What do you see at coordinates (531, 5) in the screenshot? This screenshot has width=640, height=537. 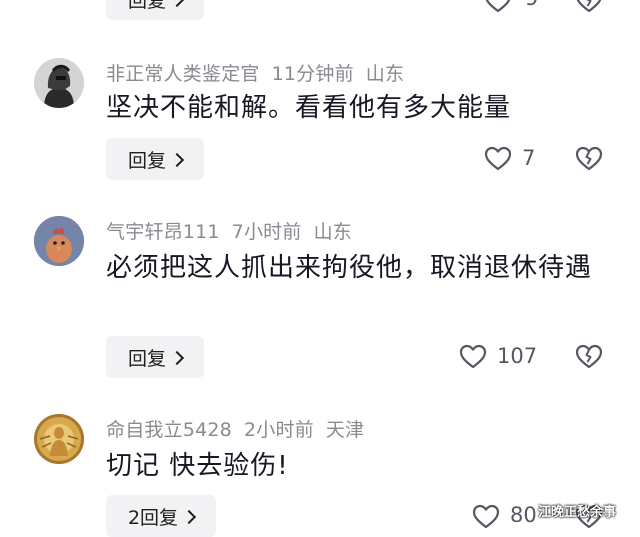 I see `like-count: 9` at bounding box center [531, 5].